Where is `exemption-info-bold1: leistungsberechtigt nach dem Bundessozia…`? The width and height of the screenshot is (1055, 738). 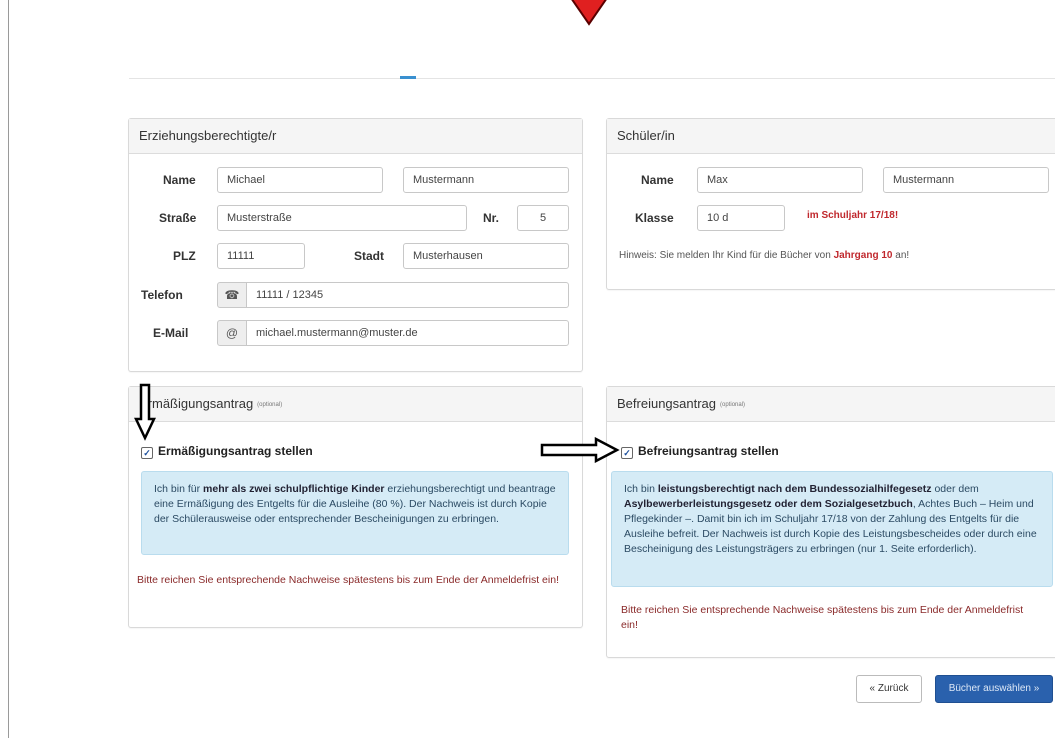
exemption-info-bold1: leistungsberechtigt nach dem Bundessozia… is located at coordinates (794, 489).